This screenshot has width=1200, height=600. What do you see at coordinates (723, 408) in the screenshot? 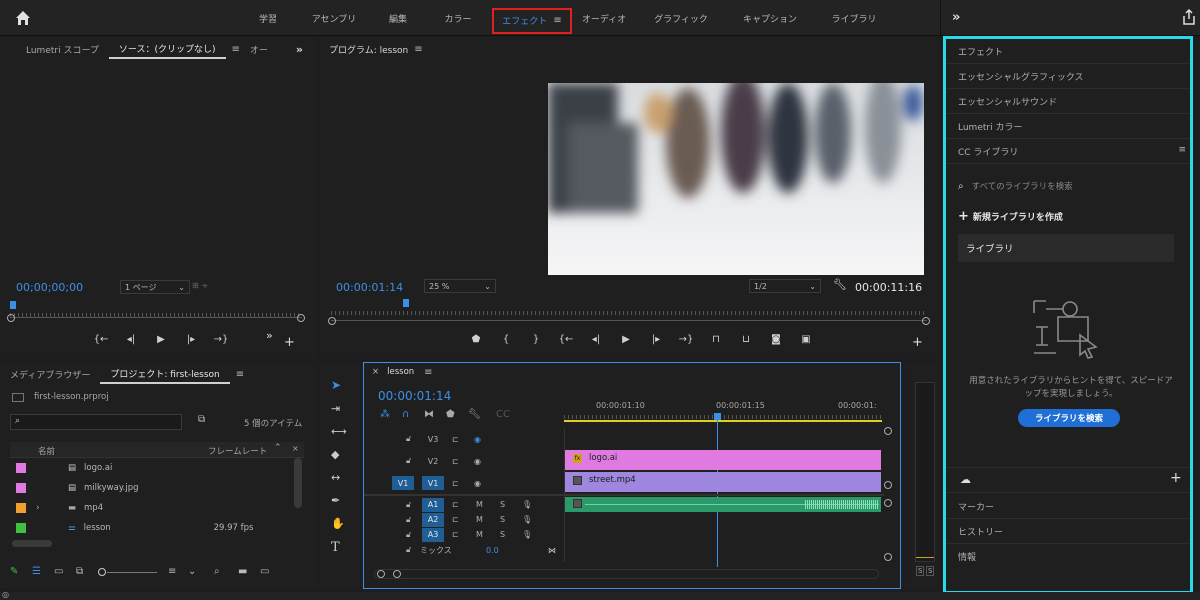
I see `timeline-ruler: 00:00:01:10 00:00:01:15 00:00:01:` at bounding box center [723, 408].